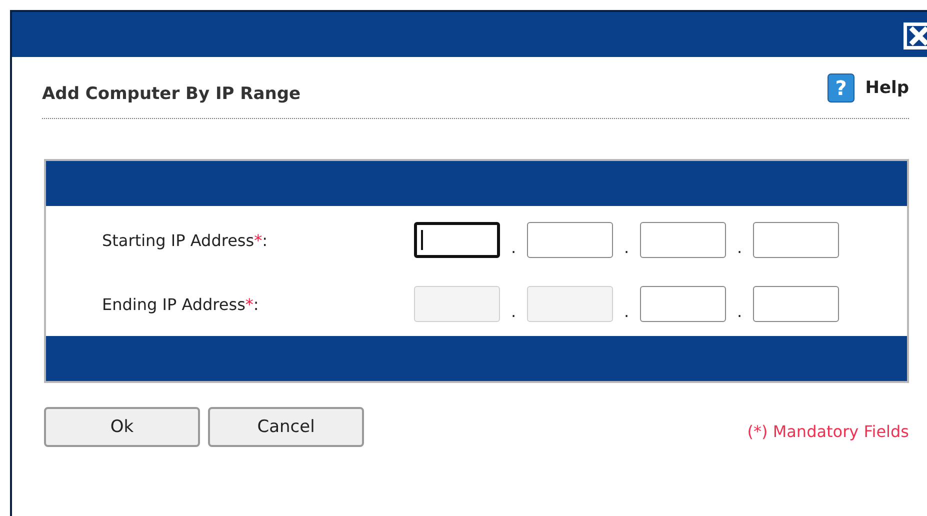 The height and width of the screenshot is (516, 927). What do you see at coordinates (915, 36) in the screenshot?
I see `close-icon` at bounding box center [915, 36].